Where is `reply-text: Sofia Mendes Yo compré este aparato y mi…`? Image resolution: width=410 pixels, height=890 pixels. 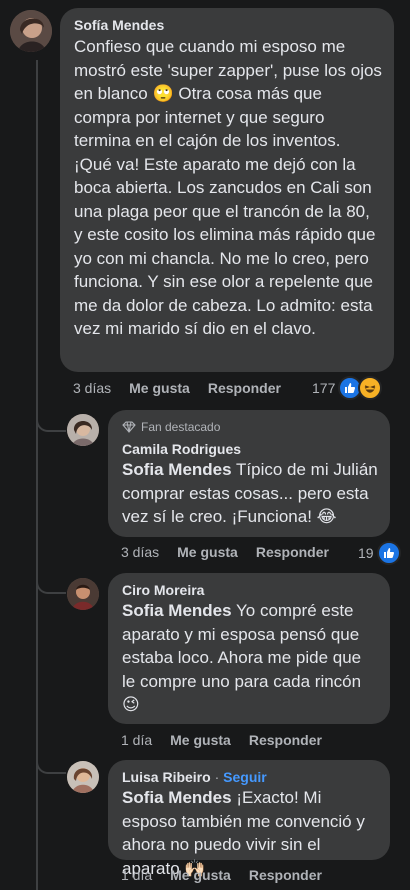 reply-text: Sofia Mendes Yo compré este aparato y mi… is located at coordinates (250, 658).